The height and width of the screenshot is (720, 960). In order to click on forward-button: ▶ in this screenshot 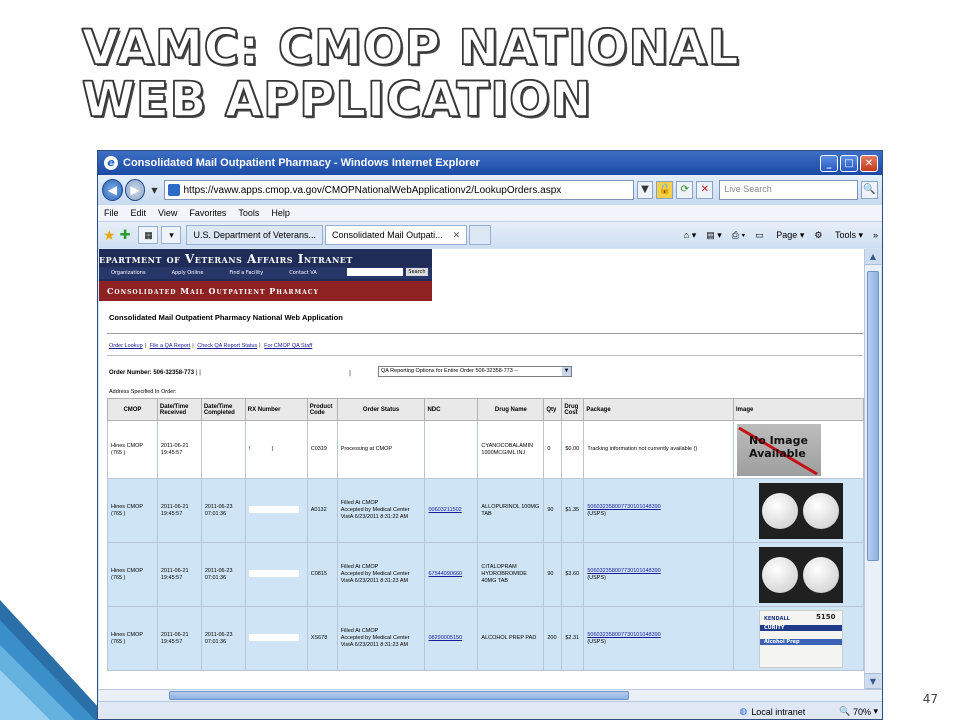, I will do `click(135, 190)`.